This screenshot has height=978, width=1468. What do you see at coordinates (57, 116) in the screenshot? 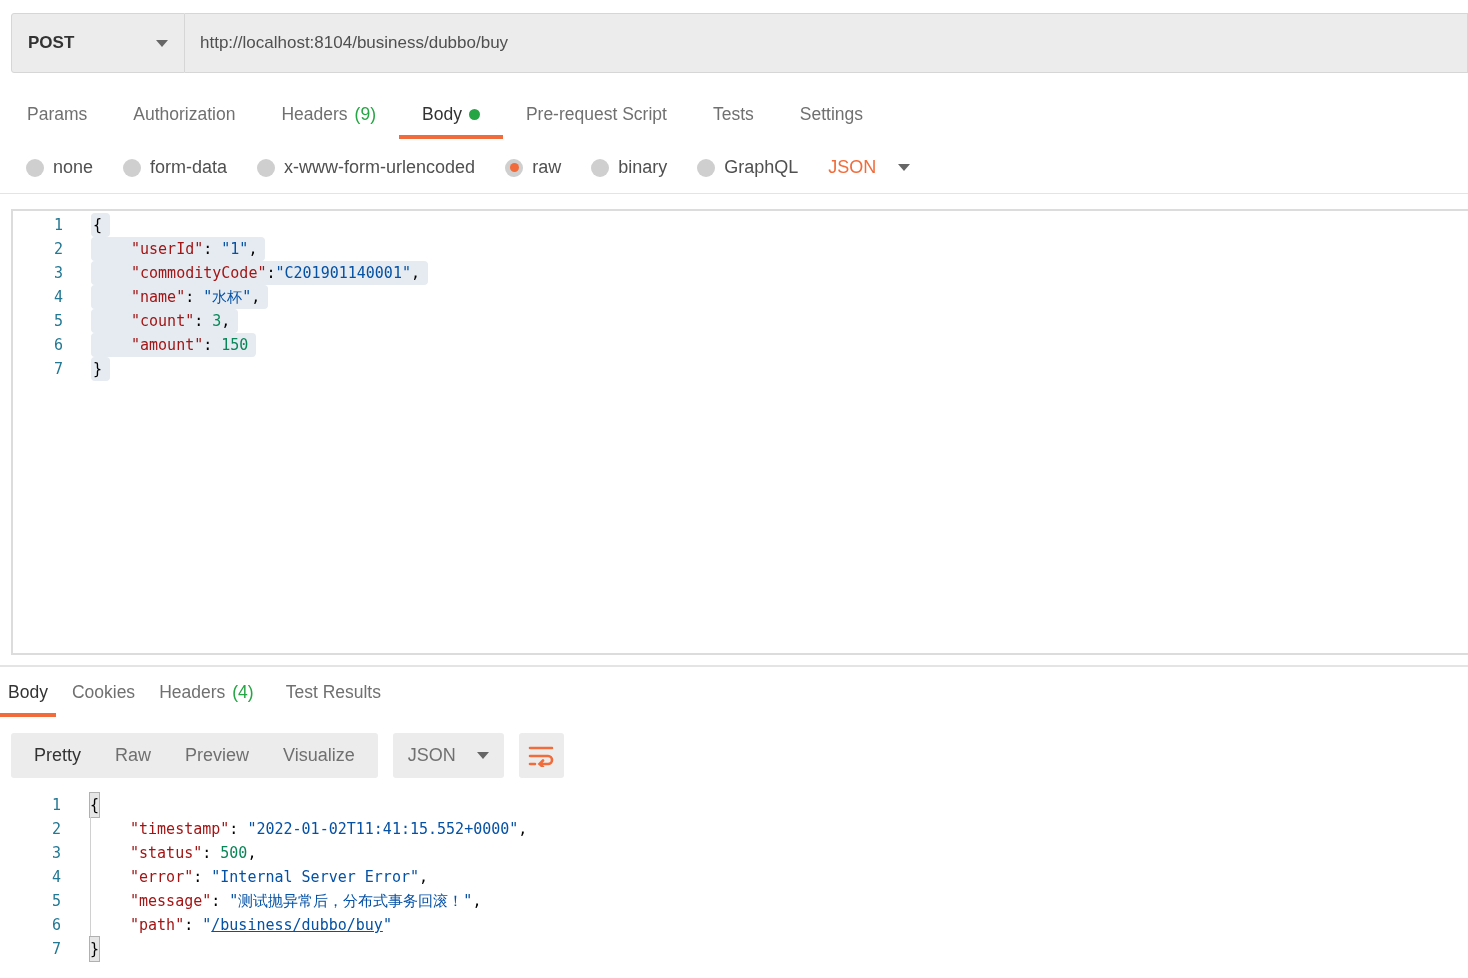
I see `request-tab: Params` at bounding box center [57, 116].